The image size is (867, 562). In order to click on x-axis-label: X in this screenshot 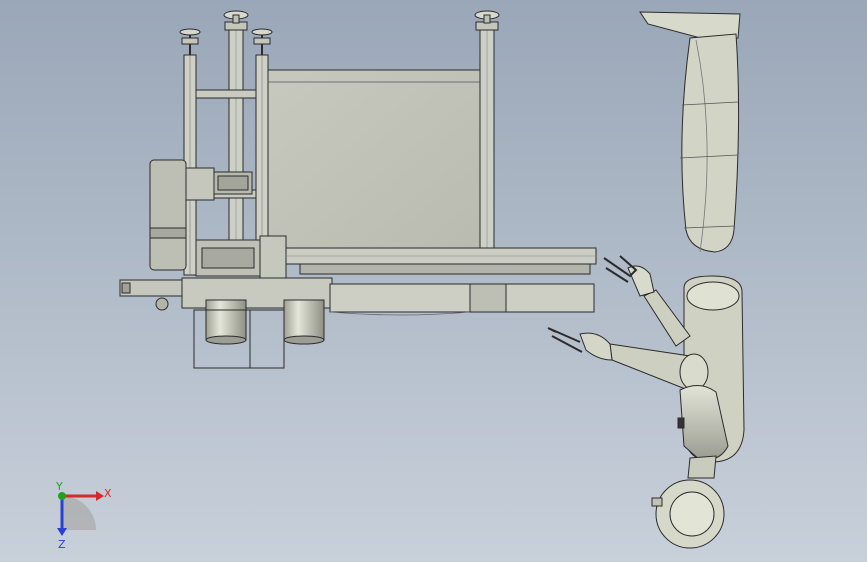, I will do `click(108, 493)`.